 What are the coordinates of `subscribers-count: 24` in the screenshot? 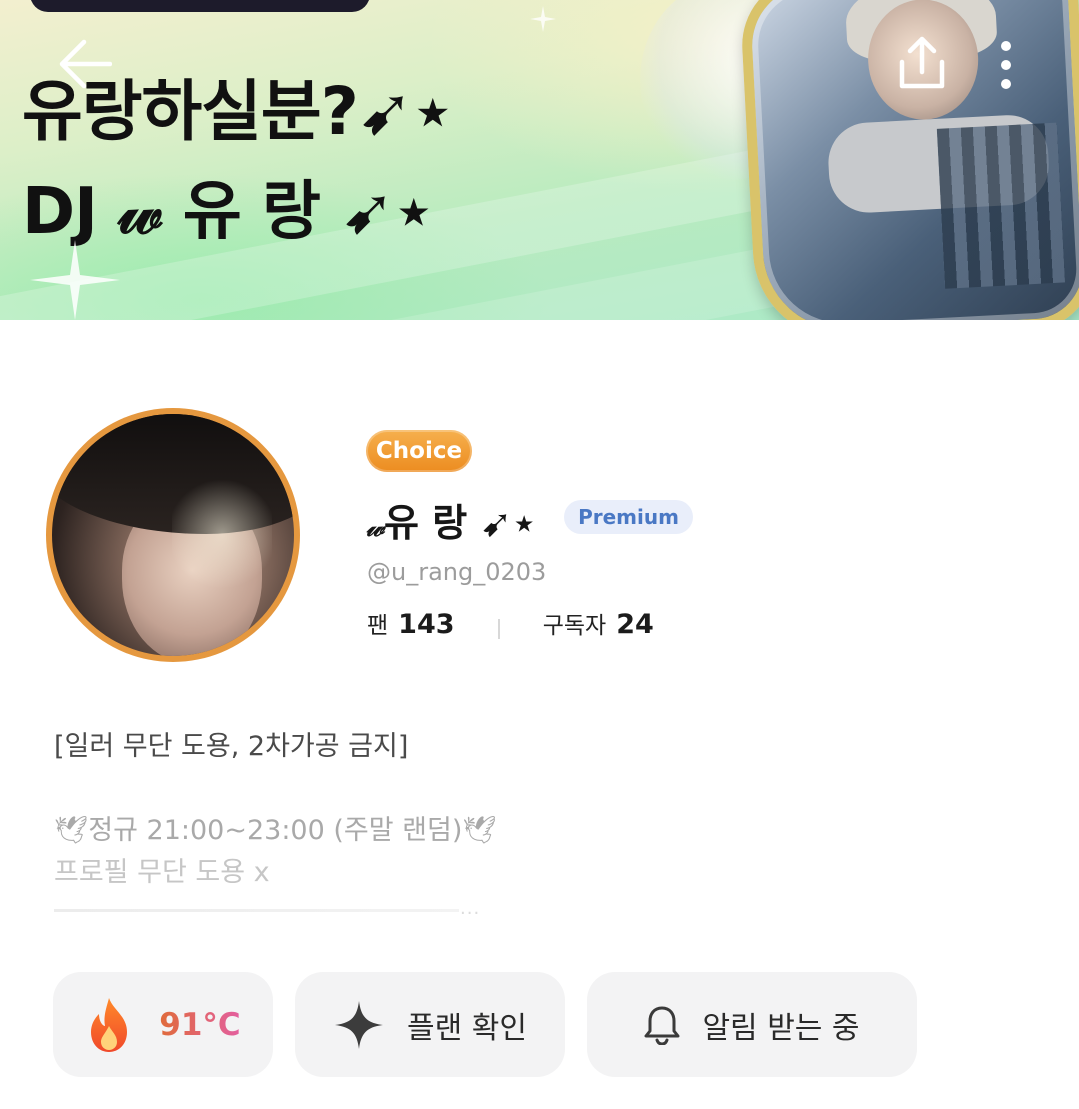 It's located at (635, 624).